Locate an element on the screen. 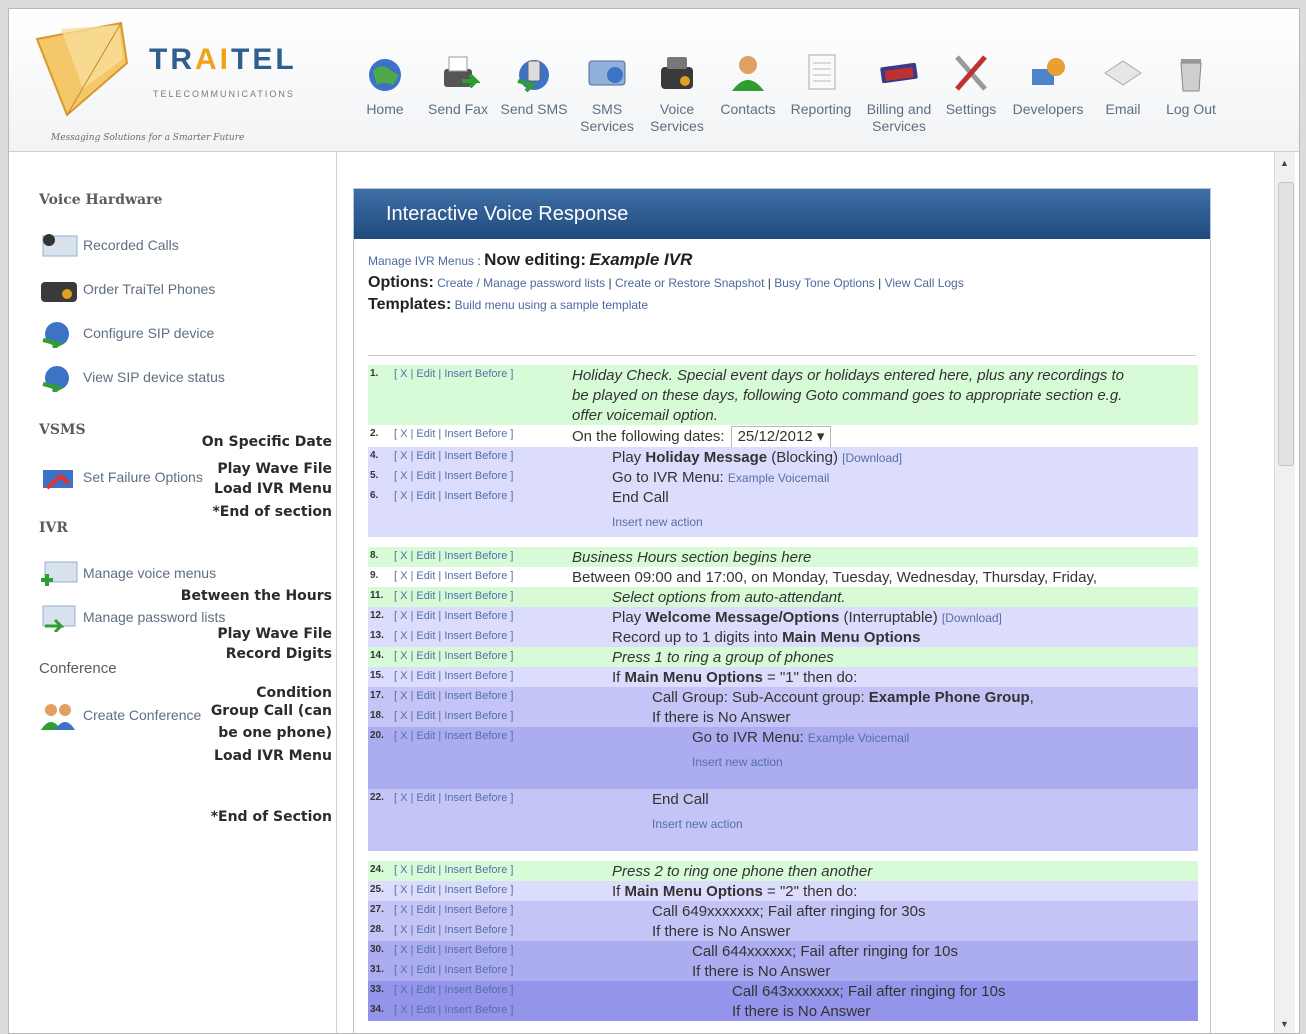 Image resolution: width=1306 pixels, height=1034 pixels. nav-send-sms: Send SMS is located at coordinates (534, 84).